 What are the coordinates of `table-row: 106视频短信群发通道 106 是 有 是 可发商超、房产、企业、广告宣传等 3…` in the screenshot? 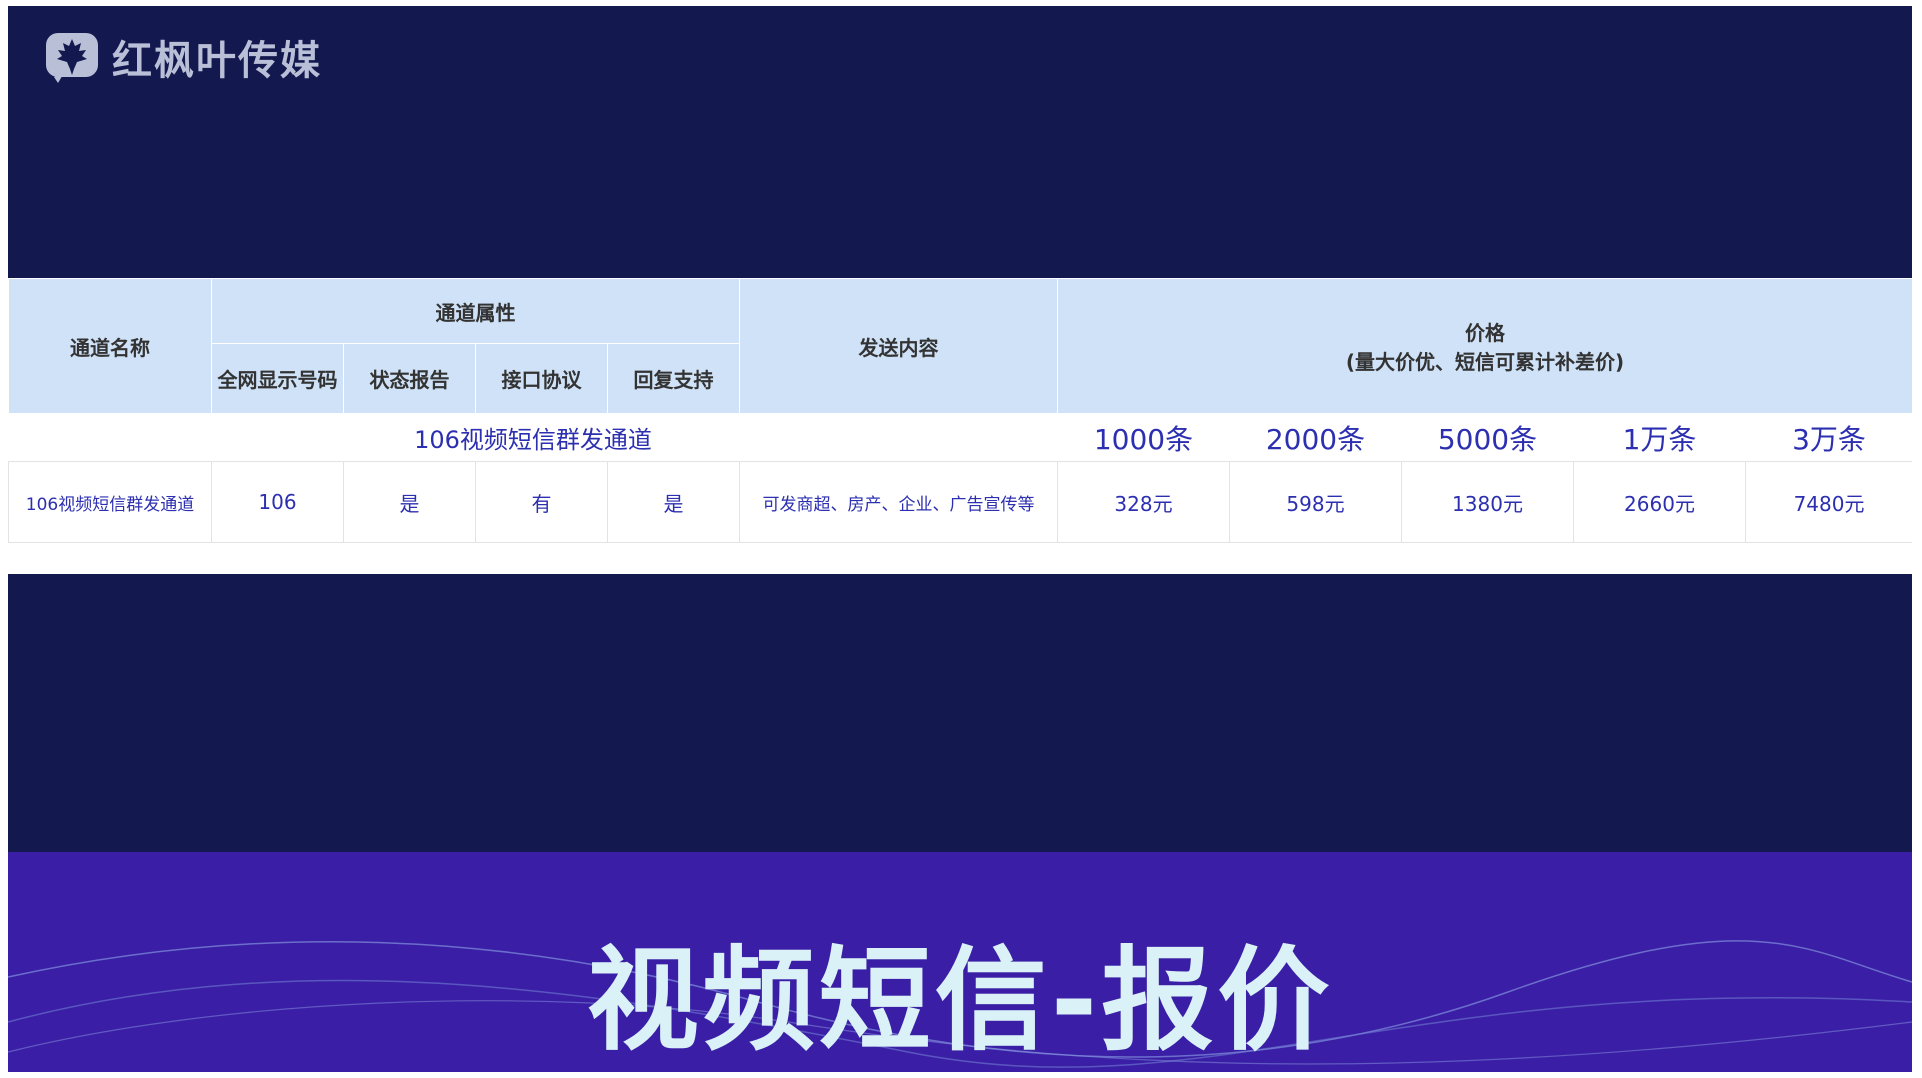 It's located at (960, 502).